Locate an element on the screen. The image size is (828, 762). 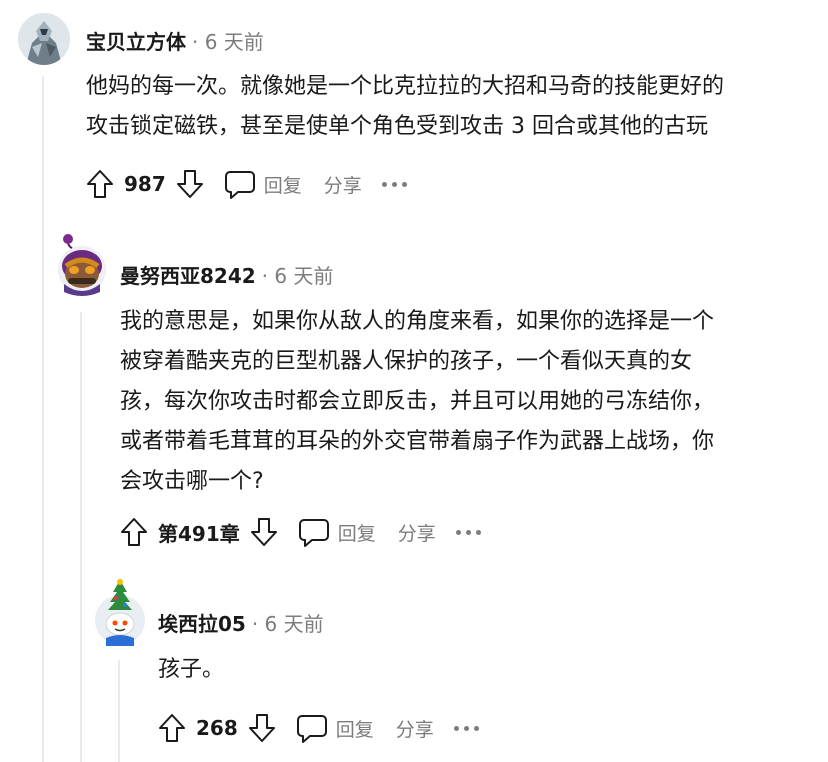
comment-actions: 987 回复 分享 is located at coordinates (247, 184).